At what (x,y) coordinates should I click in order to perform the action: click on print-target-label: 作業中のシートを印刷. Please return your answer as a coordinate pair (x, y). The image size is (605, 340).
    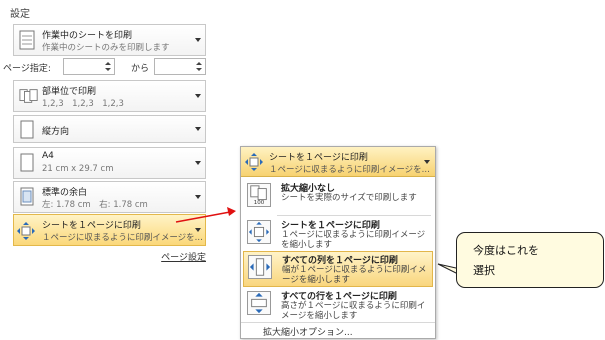
    Looking at the image, I should click on (87, 36).